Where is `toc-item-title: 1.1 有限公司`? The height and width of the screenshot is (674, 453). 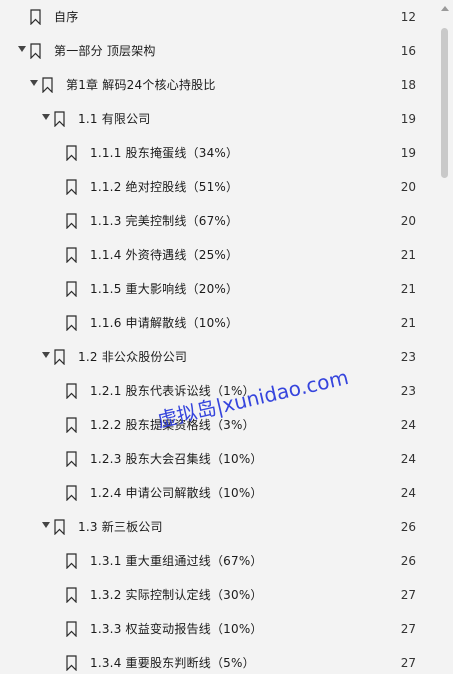
toc-item-title: 1.1 有限公司 is located at coordinates (114, 119).